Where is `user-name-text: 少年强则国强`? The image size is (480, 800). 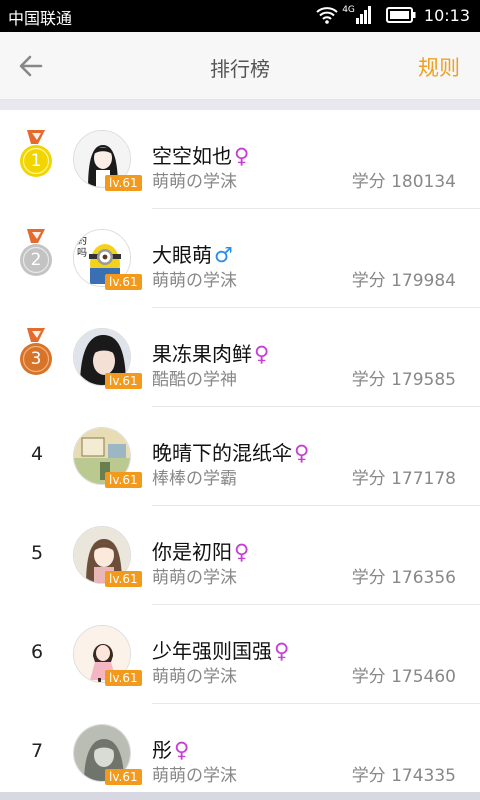
user-name-text: 少年强则国强 is located at coordinates (212, 651).